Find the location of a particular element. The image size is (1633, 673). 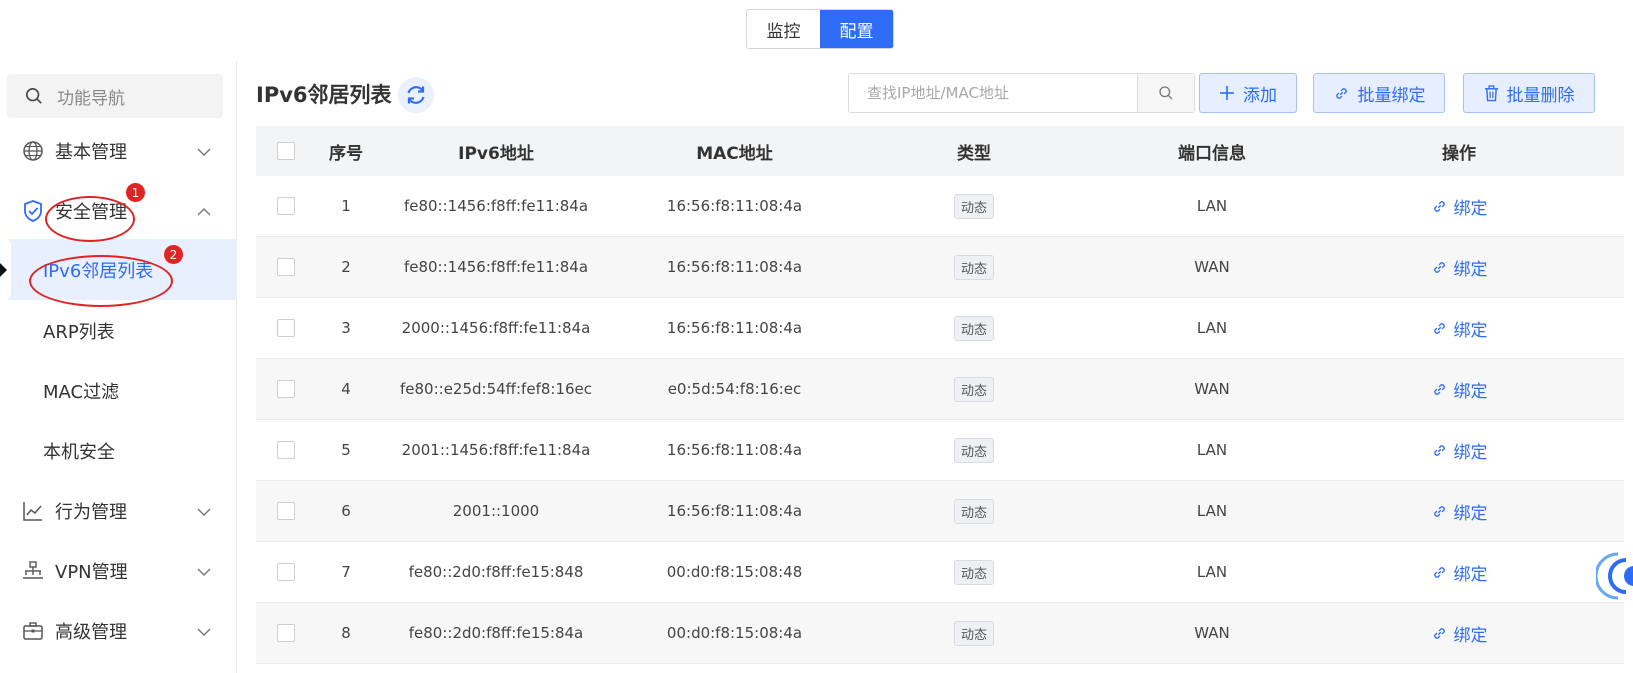

sidebar-item-label: 基本管理 is located at coordinates (91, 152).